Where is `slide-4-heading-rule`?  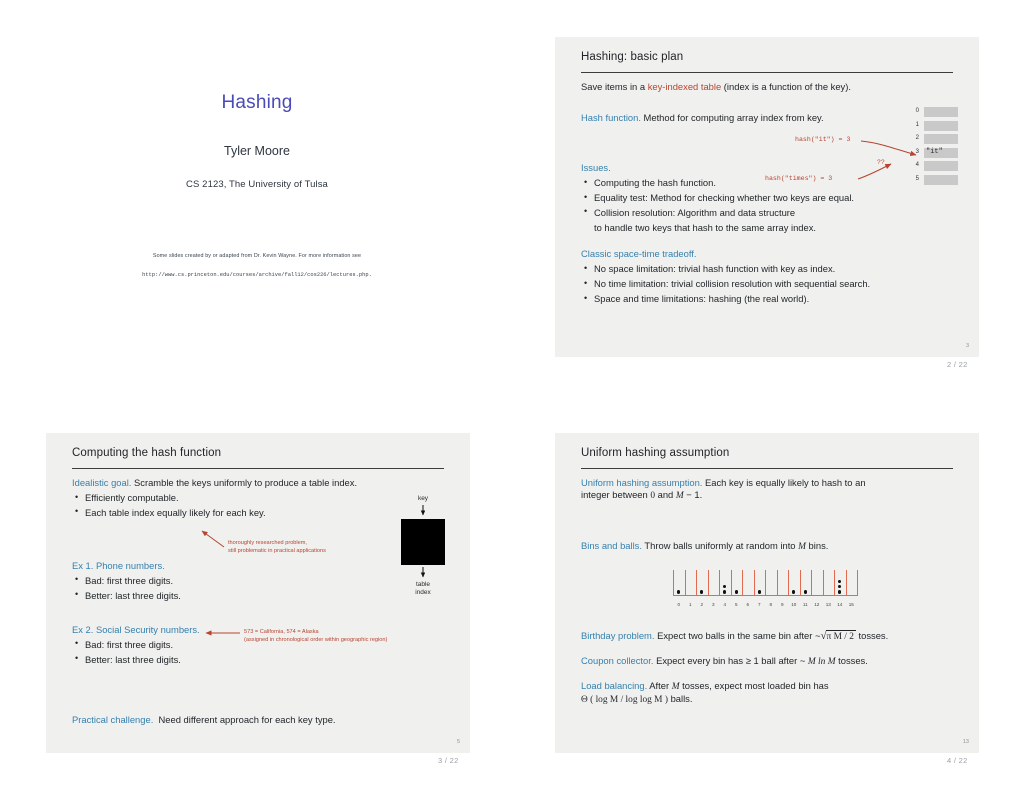
slide-4-heading-rule is located at coordinates (767, 469).